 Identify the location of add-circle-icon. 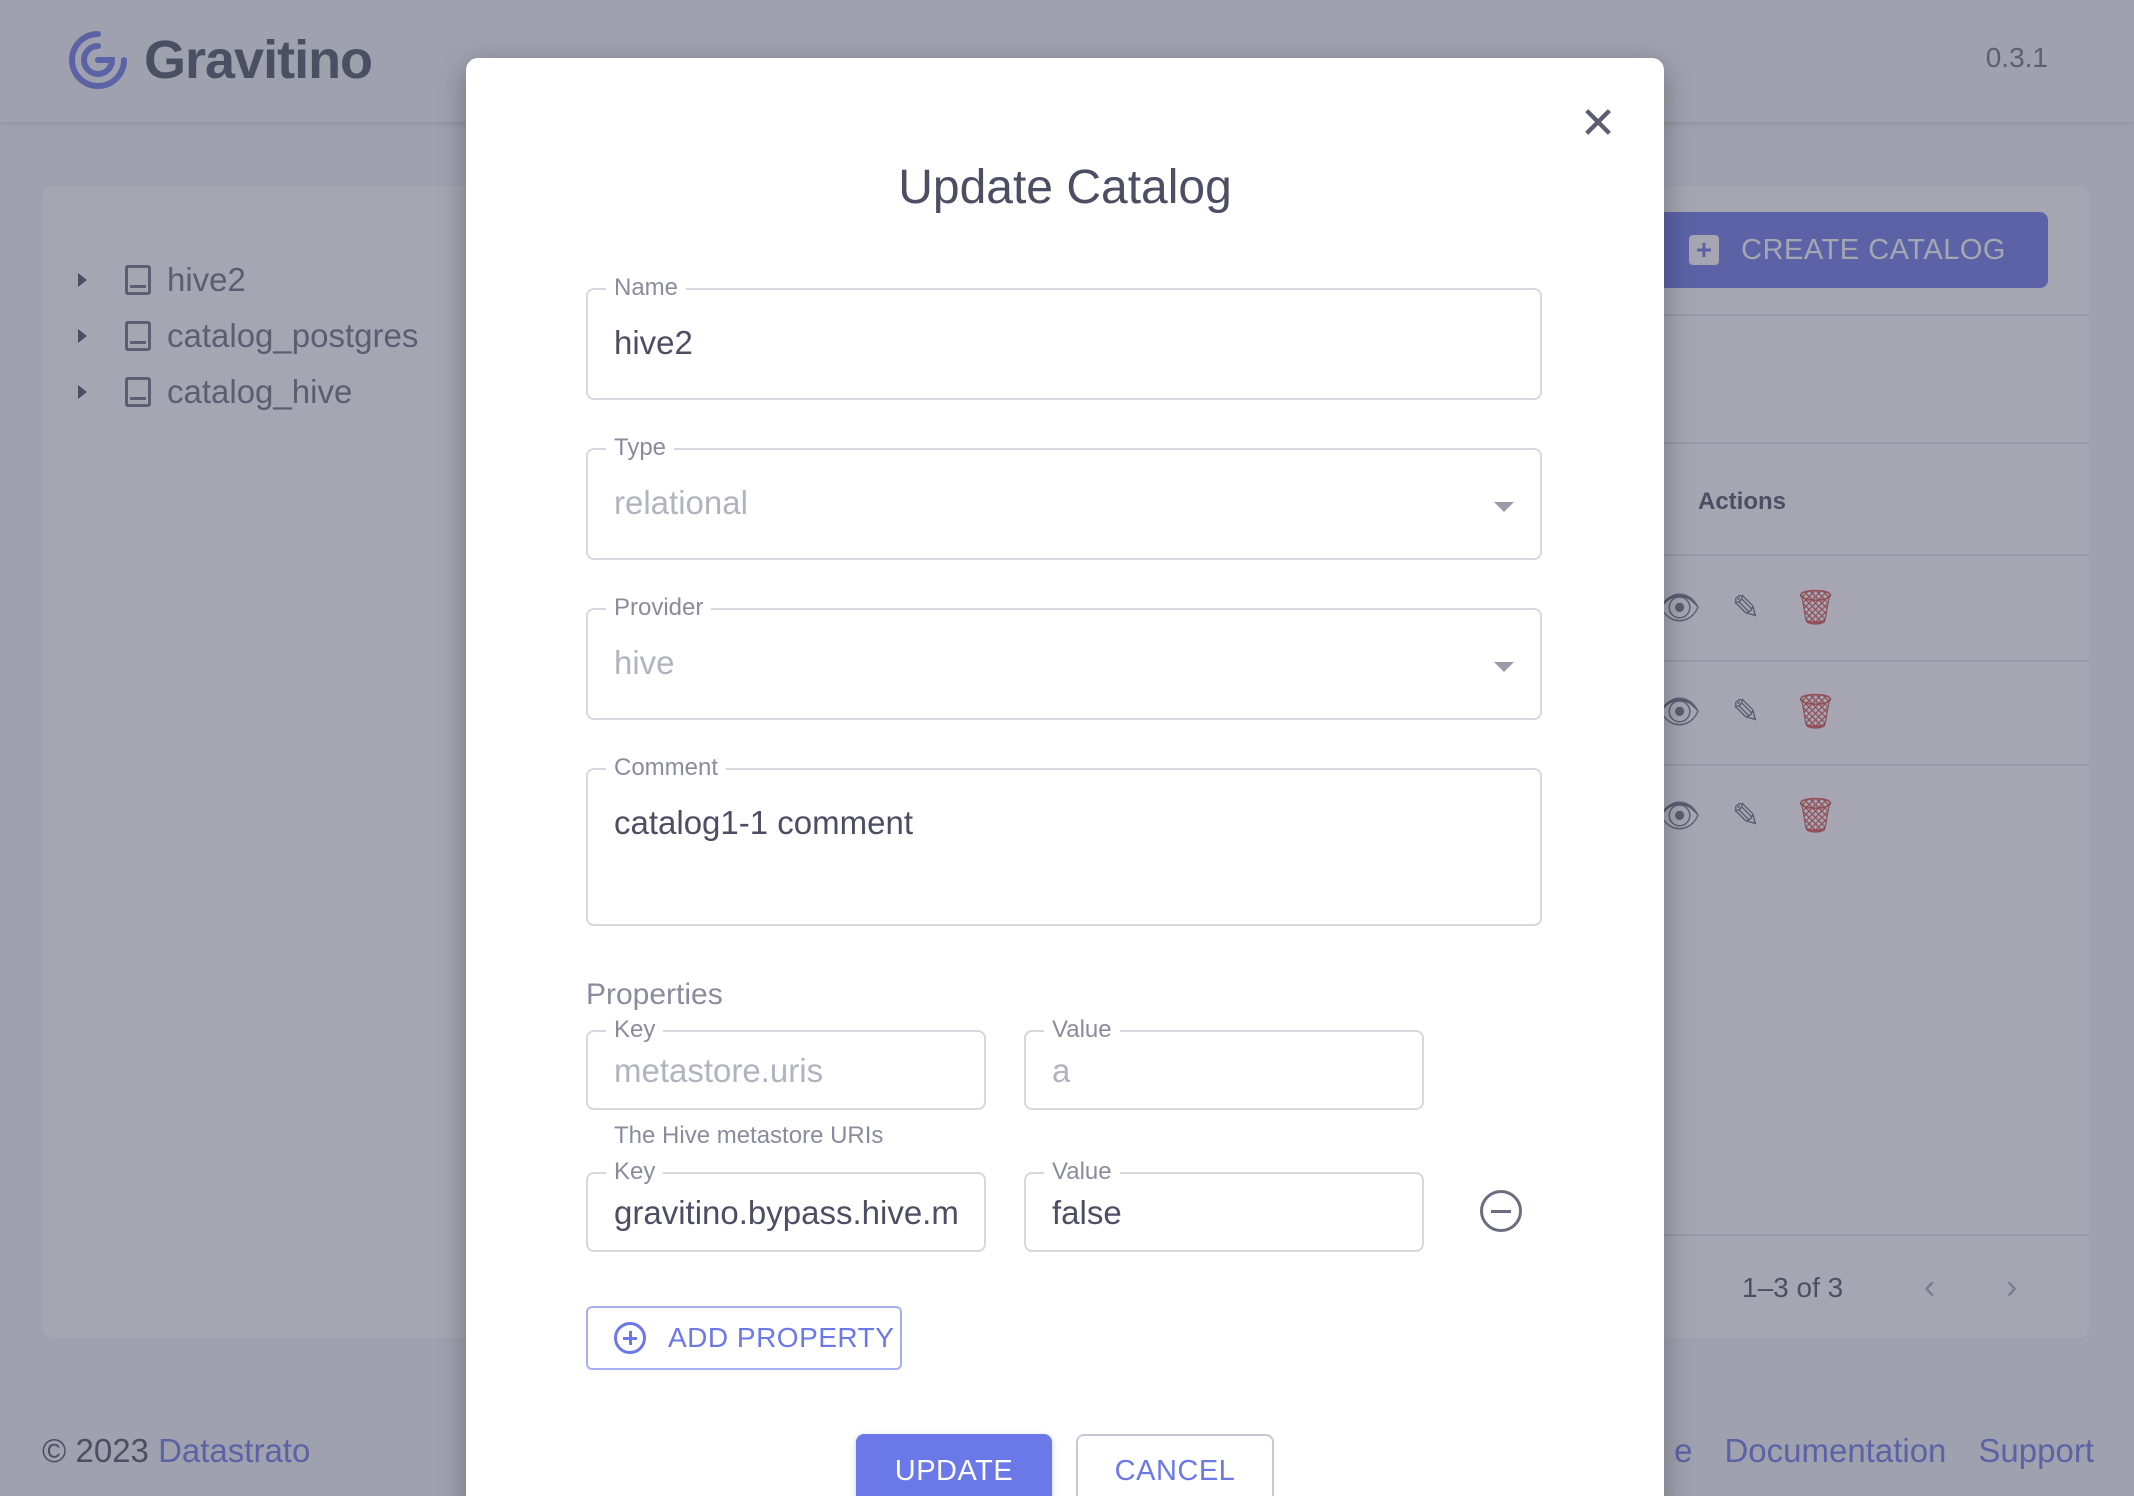
(630, 1338).